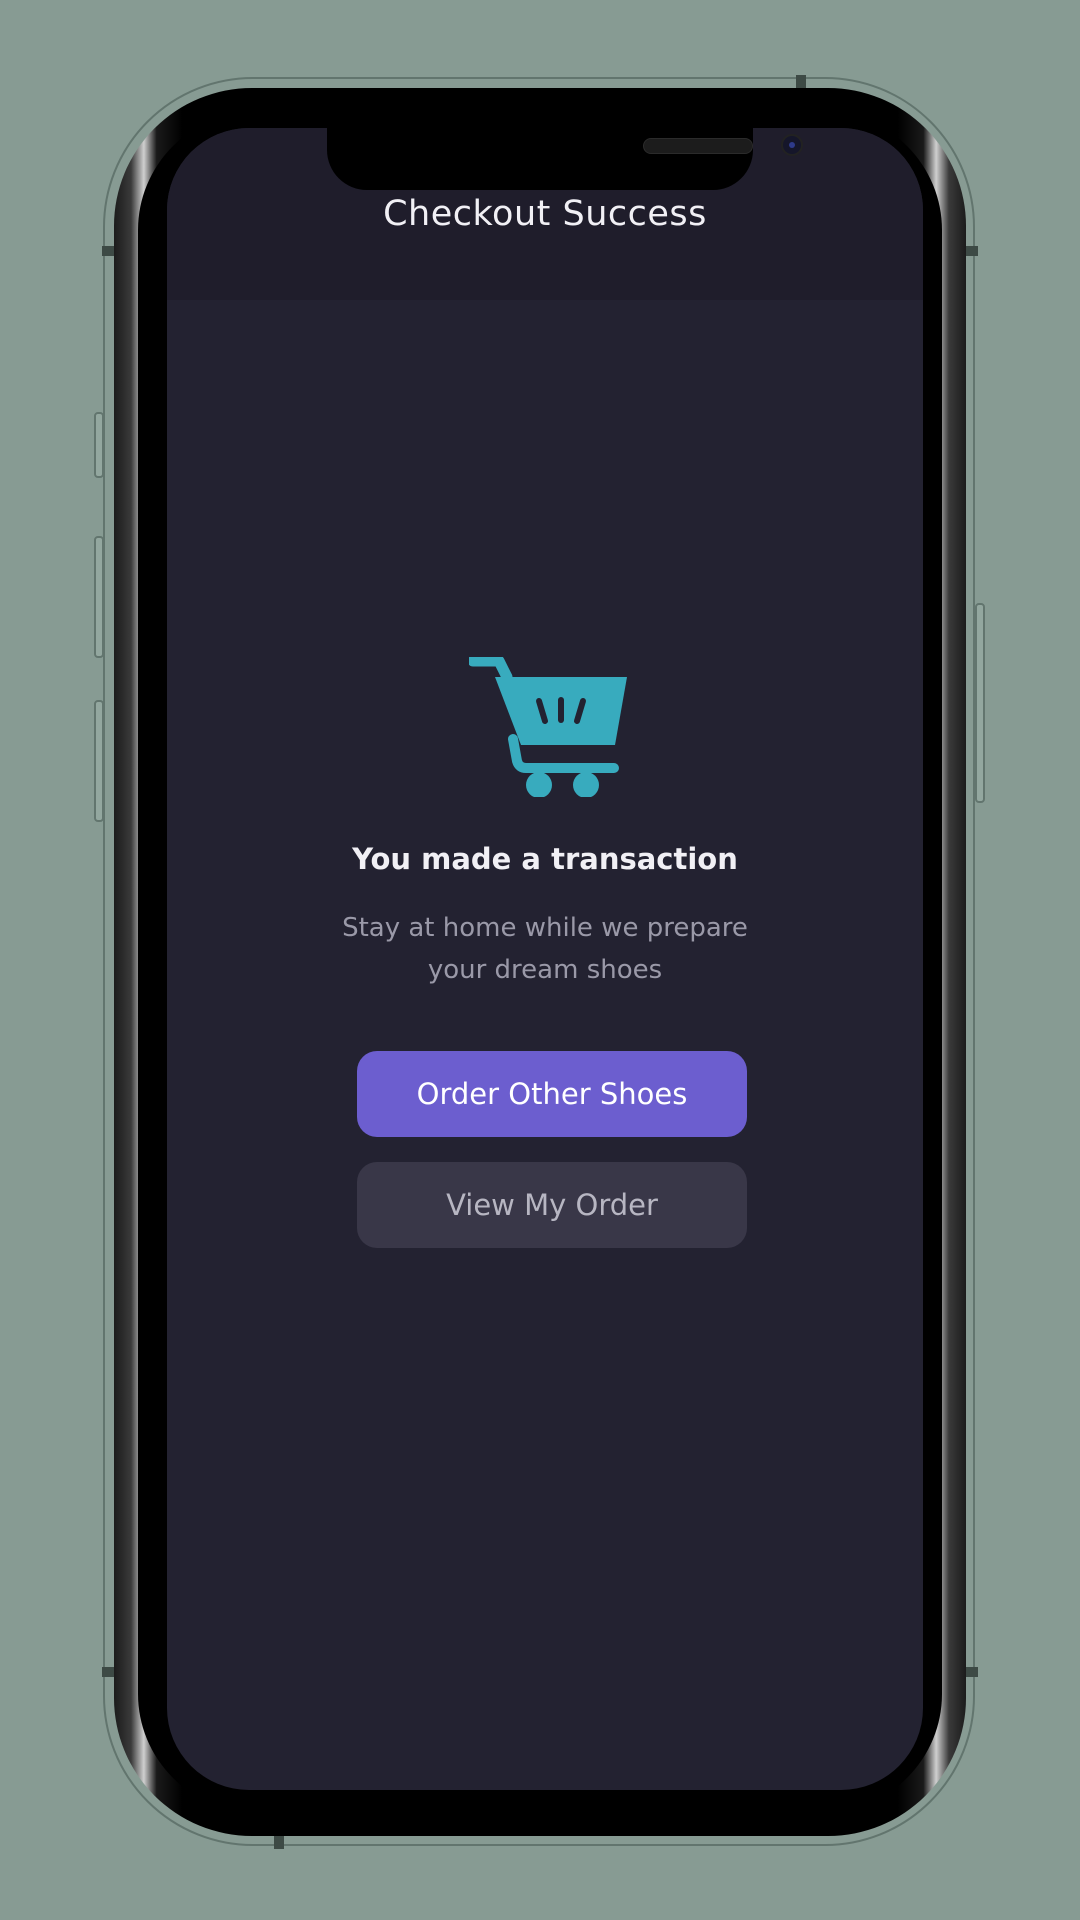 Image resolution: width=1080 pixels, height=1920 pixels. I want to click on side-button-volume-up, so click(99, 597).